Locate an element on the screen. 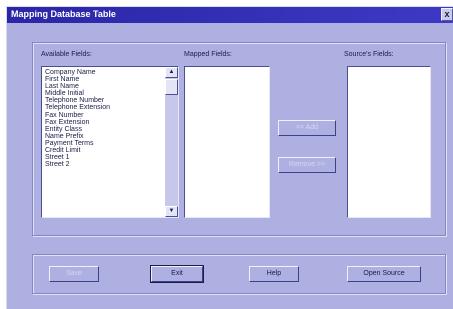 The height and width of the screenshot is (309, 453). scroll-thumb is located at coordinates (171, 87).